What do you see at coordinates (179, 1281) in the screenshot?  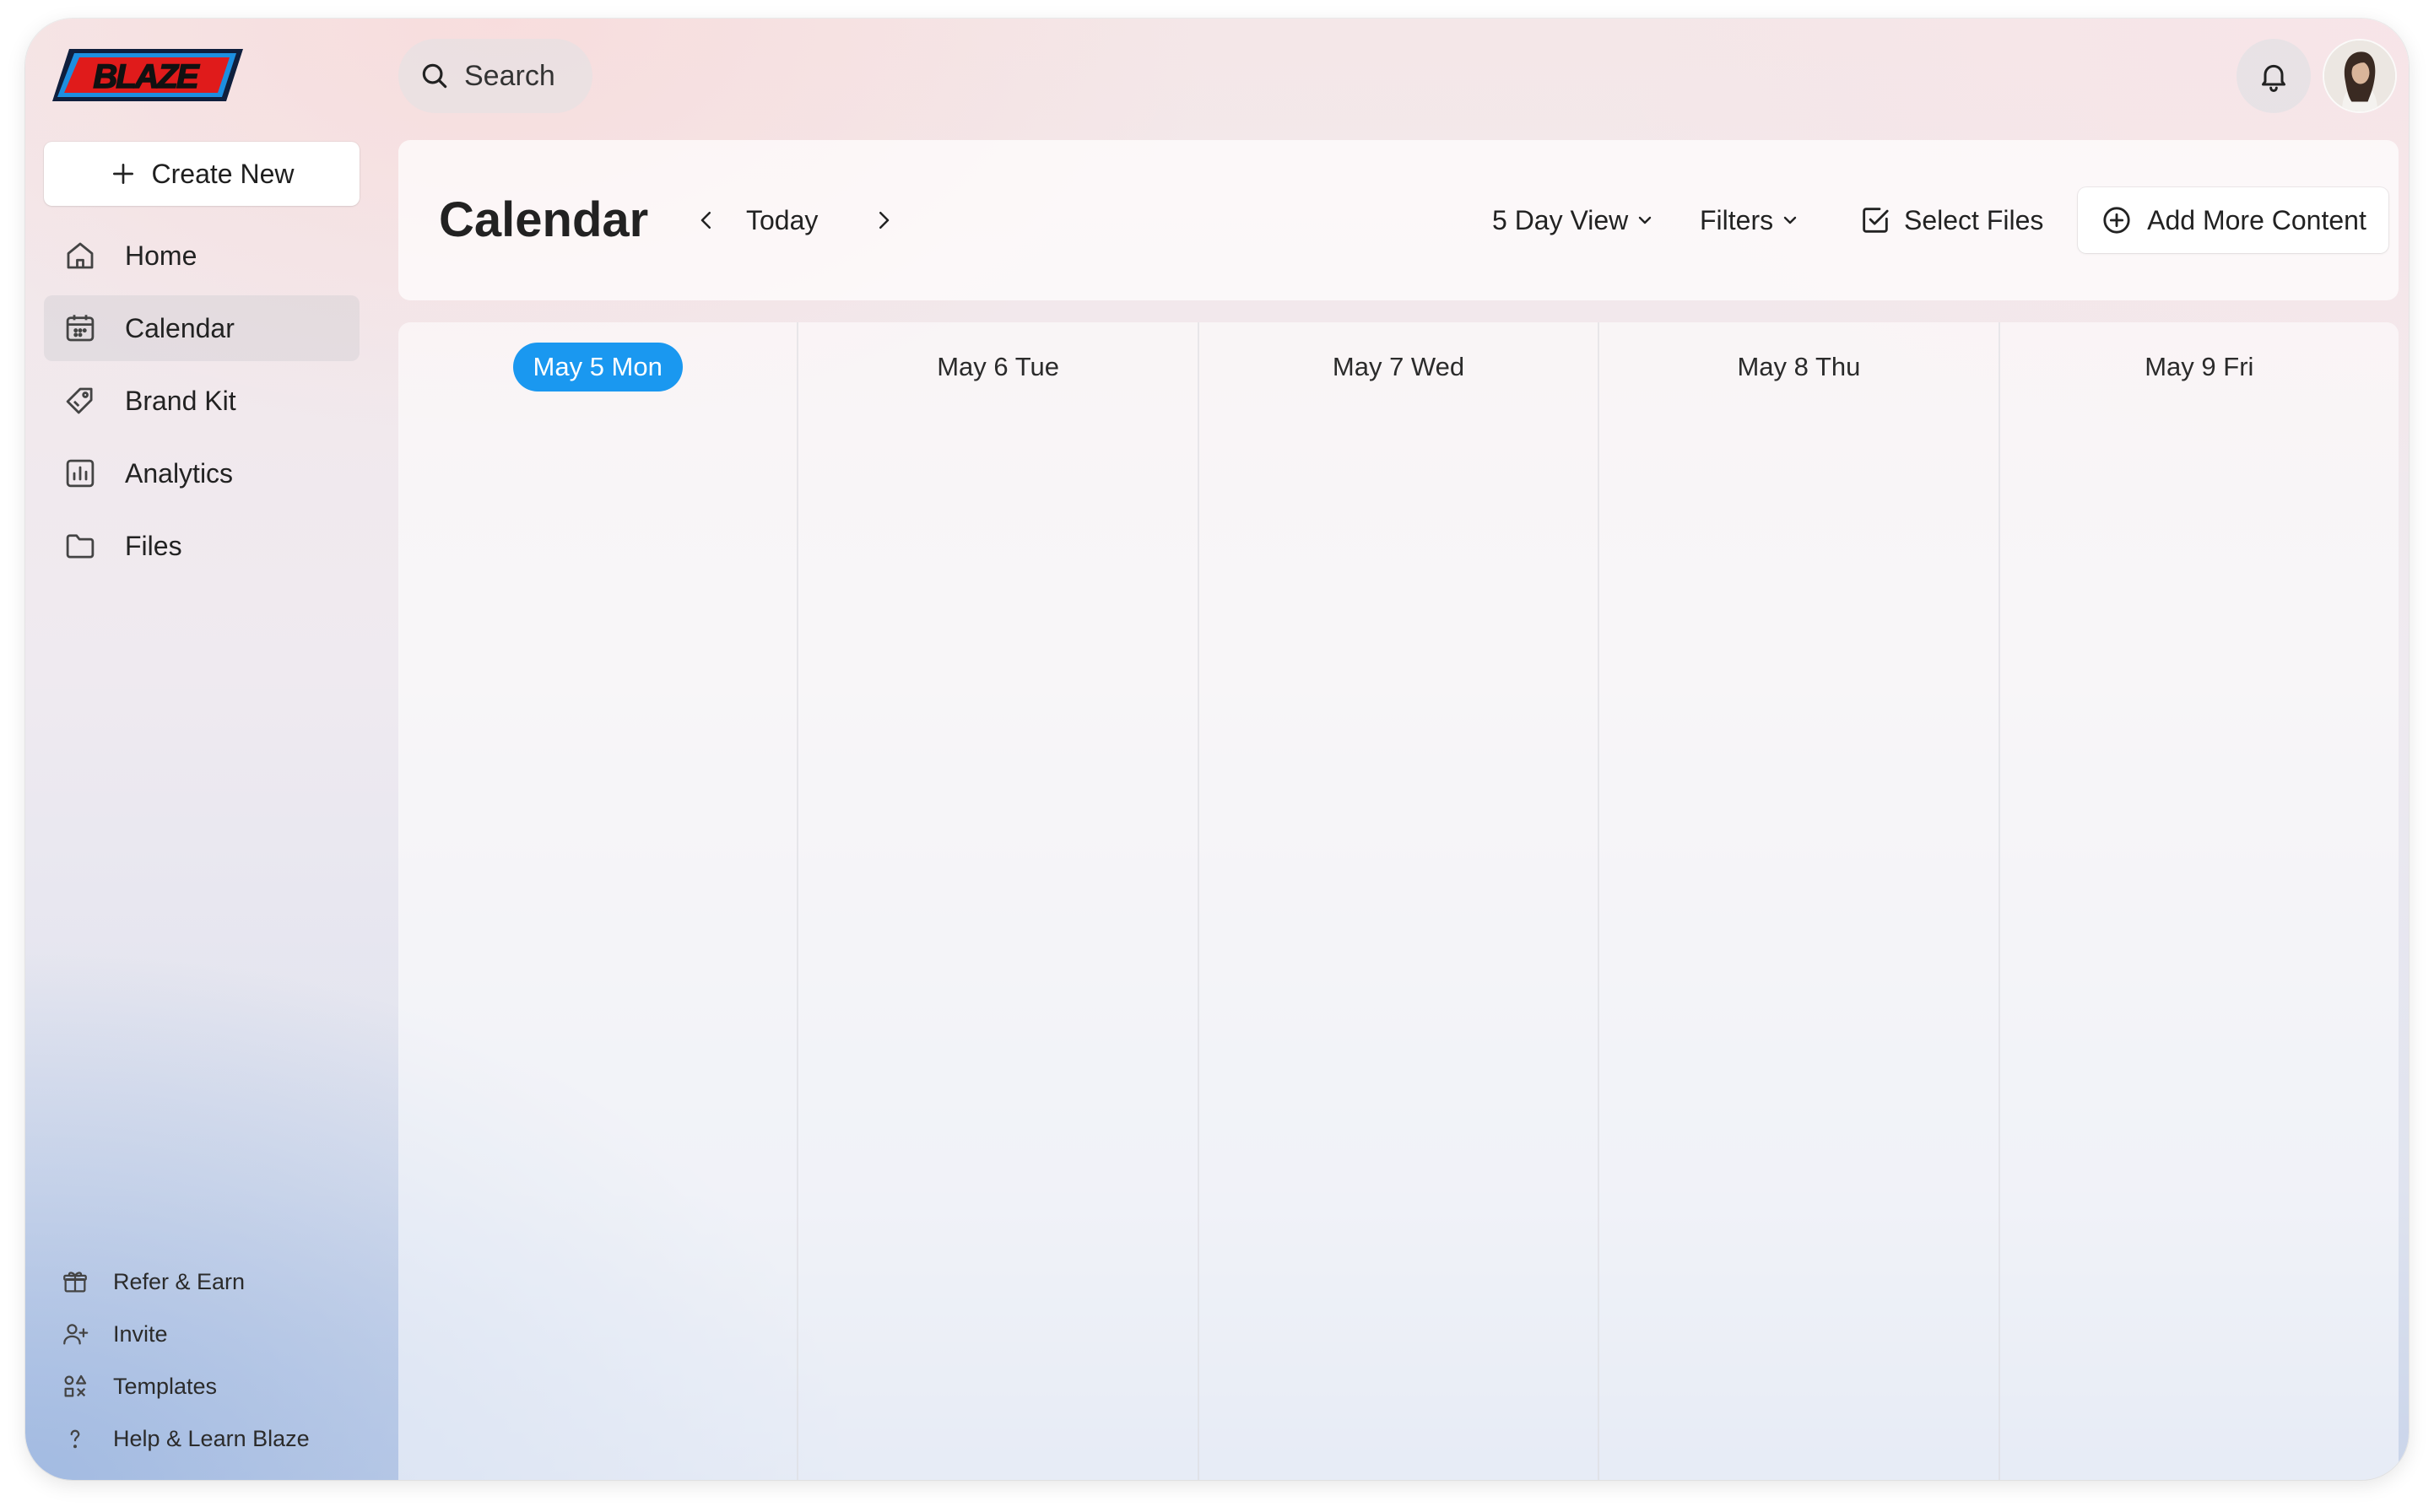 I see `refer-earn-label: Refer & Earn` at bounding box center [179, 1281].